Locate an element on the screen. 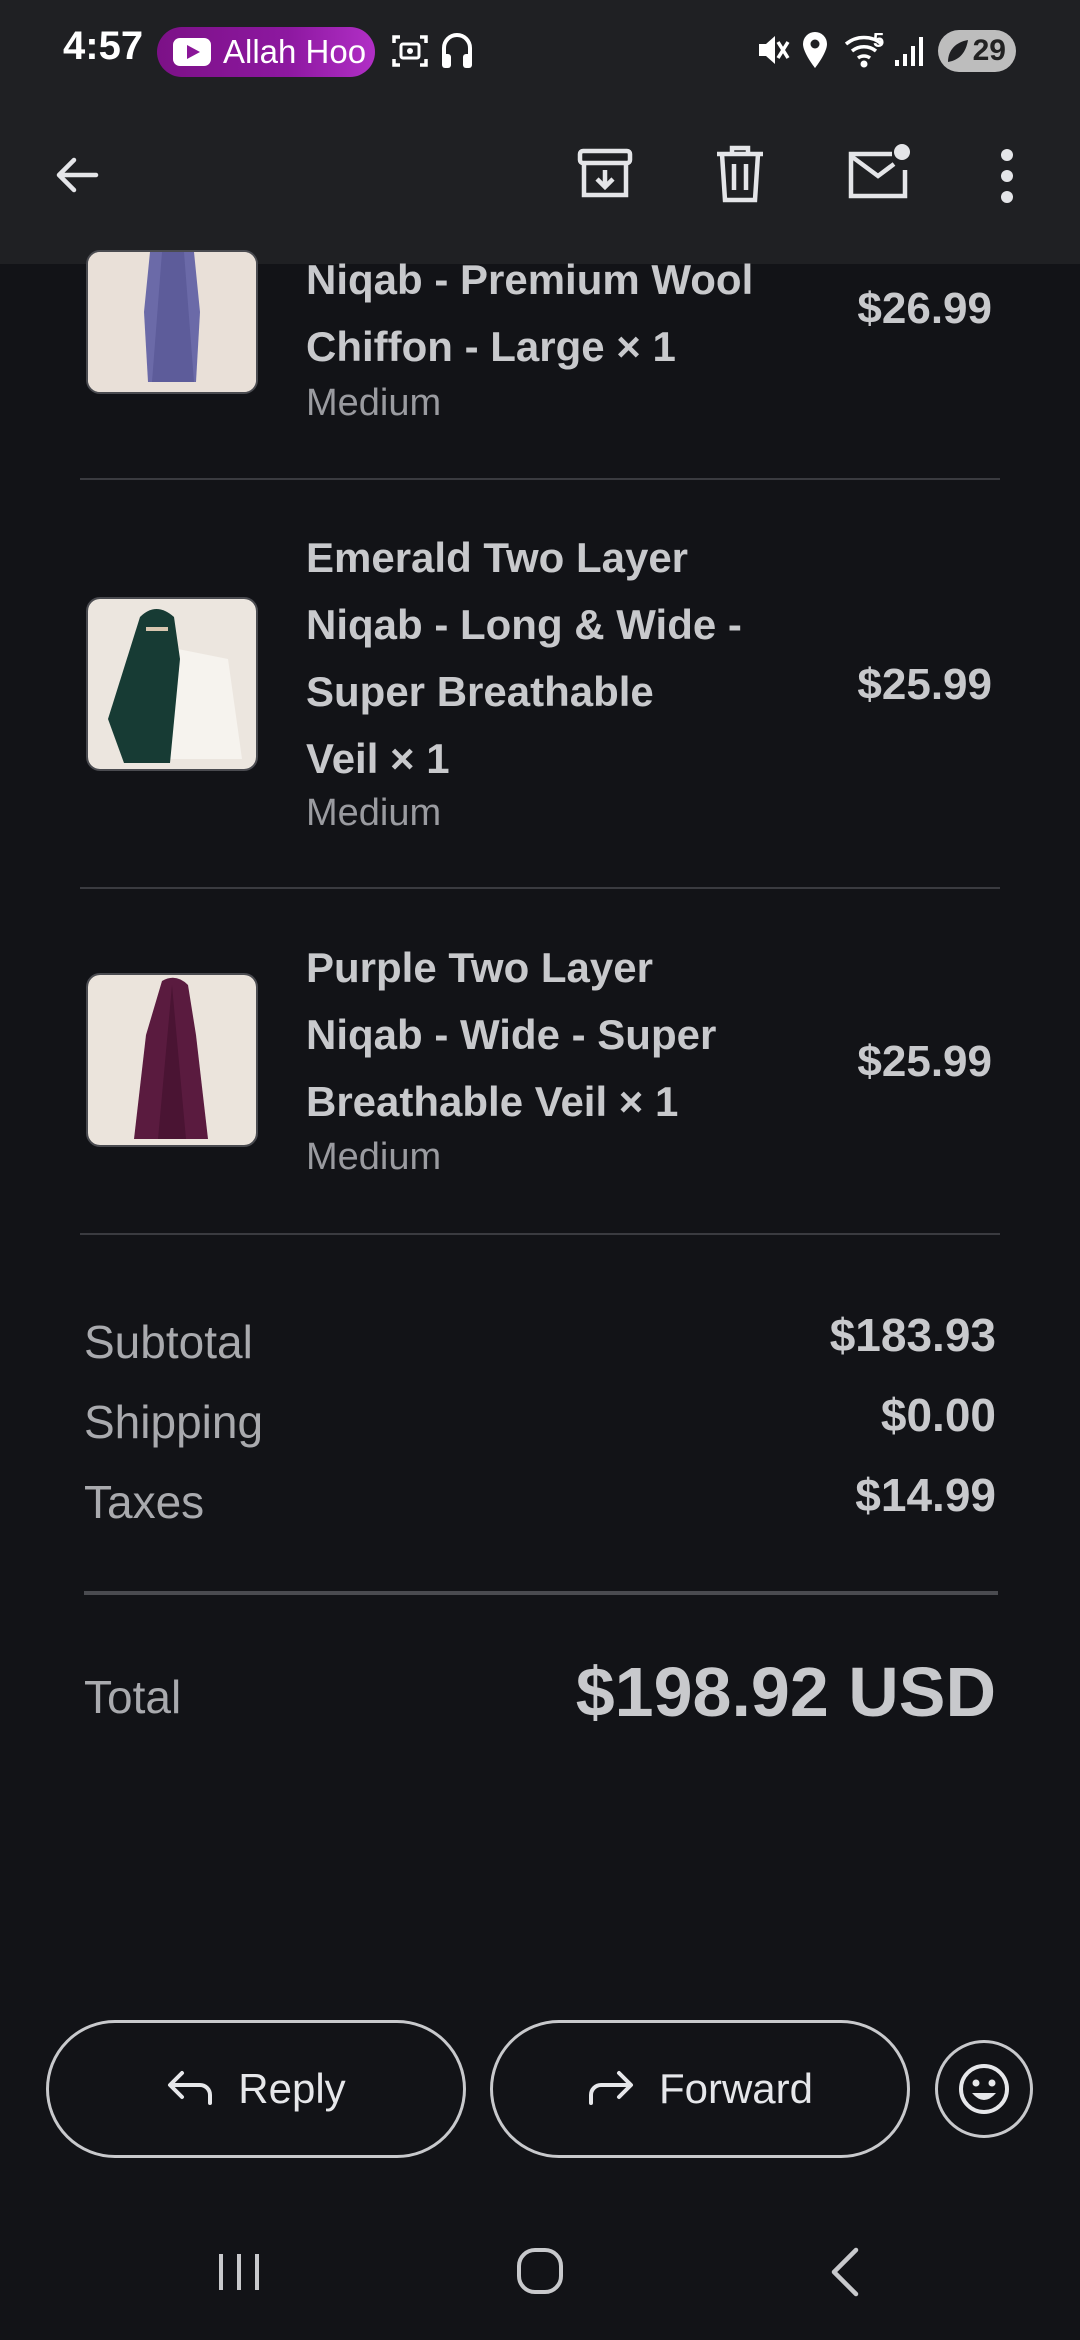 This screenshot has width=1080, height=2340. taxes-label: Taxes is located at coordinates (144, 1502).